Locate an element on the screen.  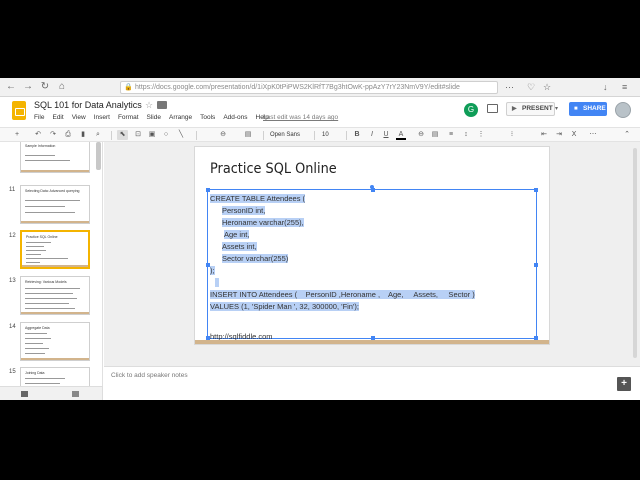
code-text: Assets int, is located at coordinates (239, 246).